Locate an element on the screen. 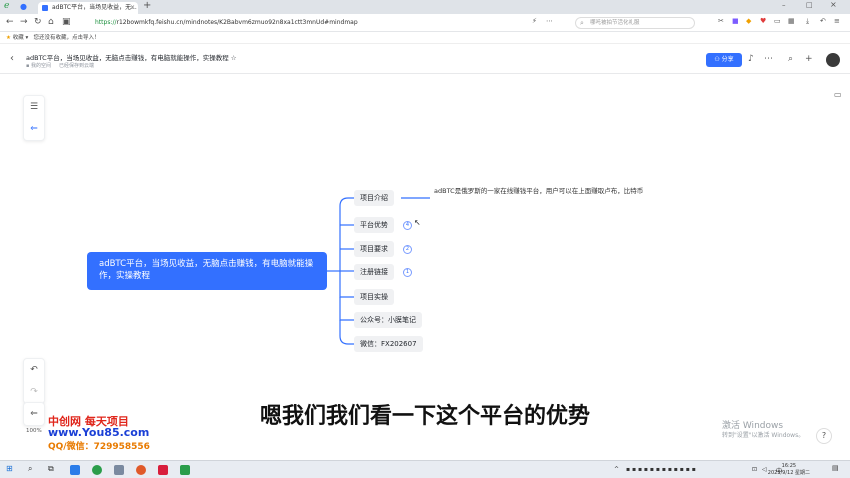  node-count-badge: 1 is located at coordinates (407, 272).